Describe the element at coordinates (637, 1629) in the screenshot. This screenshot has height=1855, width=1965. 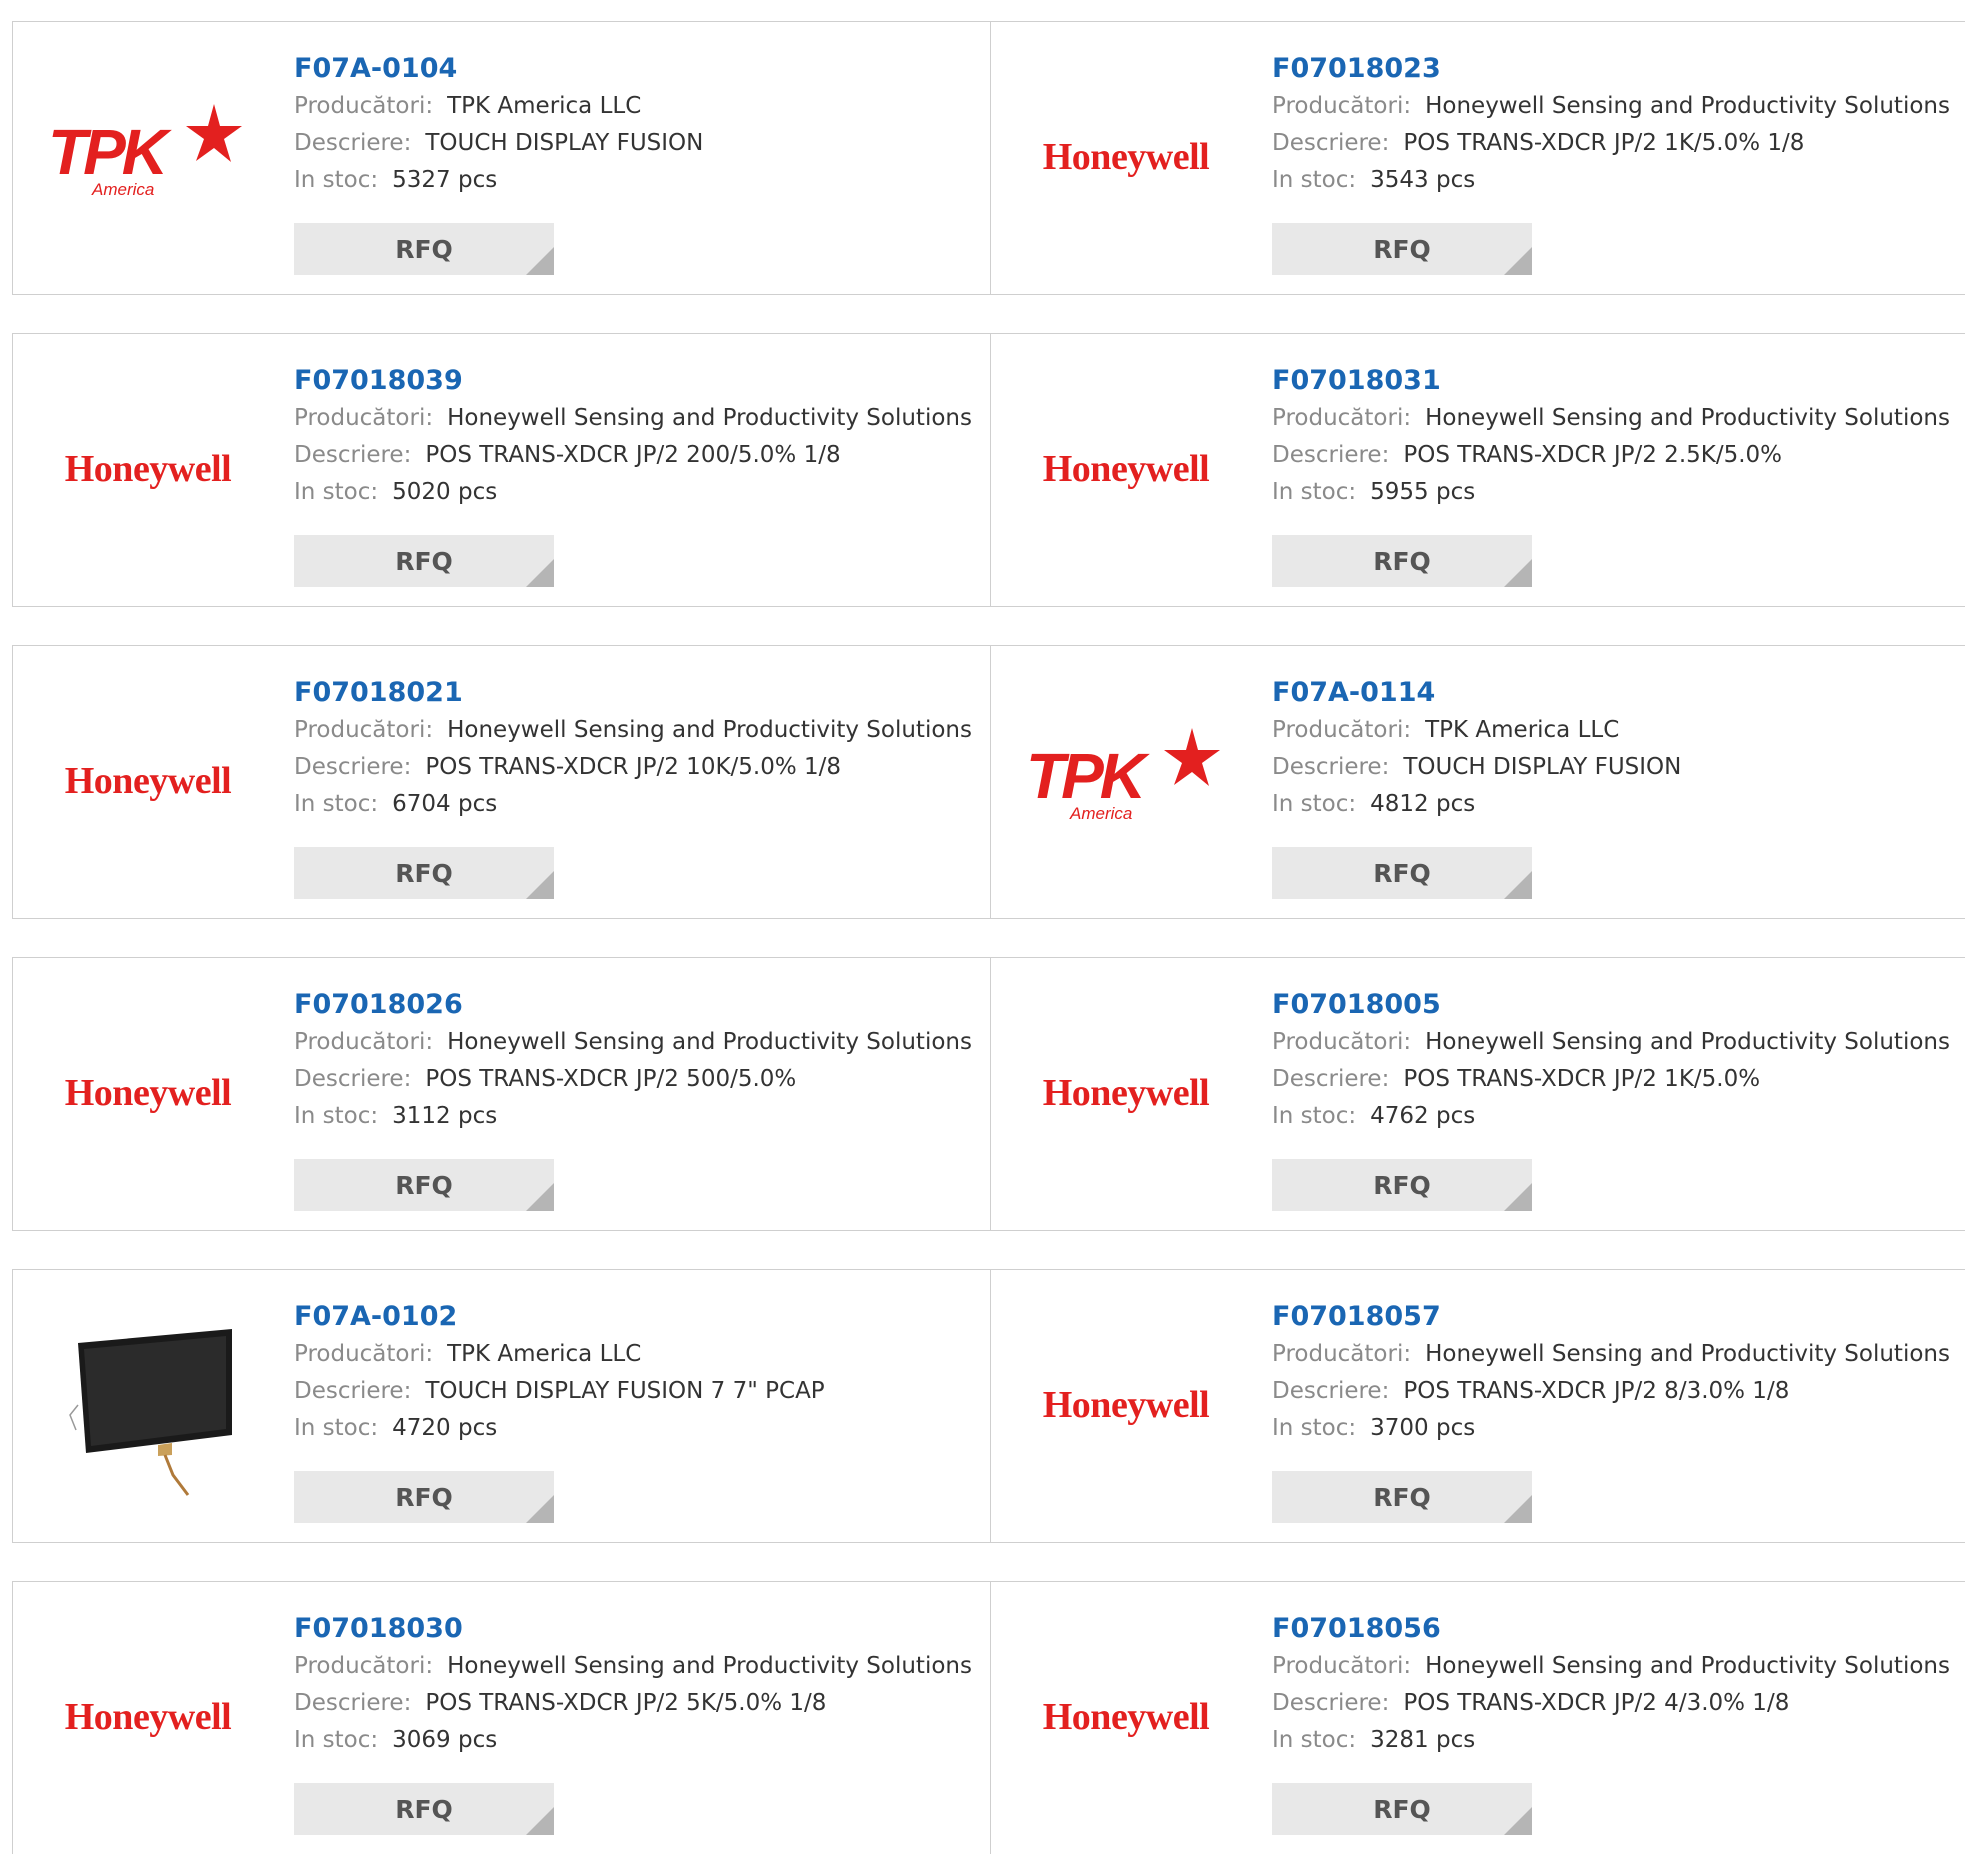
I see `part-number-link: F07018030` at that location.